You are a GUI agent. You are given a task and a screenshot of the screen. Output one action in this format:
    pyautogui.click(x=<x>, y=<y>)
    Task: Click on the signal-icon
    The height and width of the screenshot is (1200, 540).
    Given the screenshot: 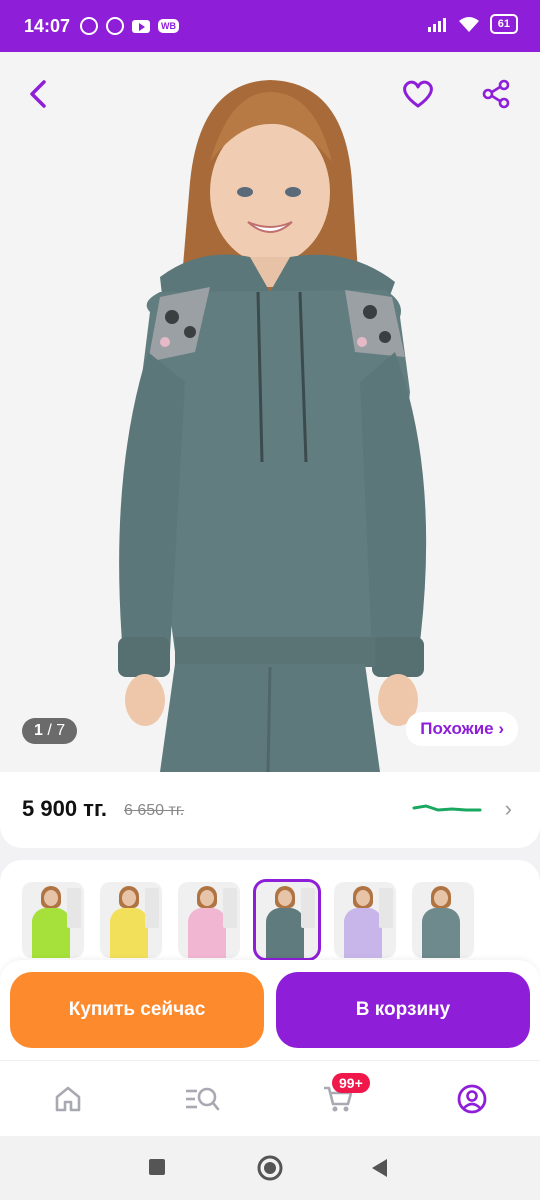 What is the action you would take?
    pyautogui.click(x=436, y=25)
    